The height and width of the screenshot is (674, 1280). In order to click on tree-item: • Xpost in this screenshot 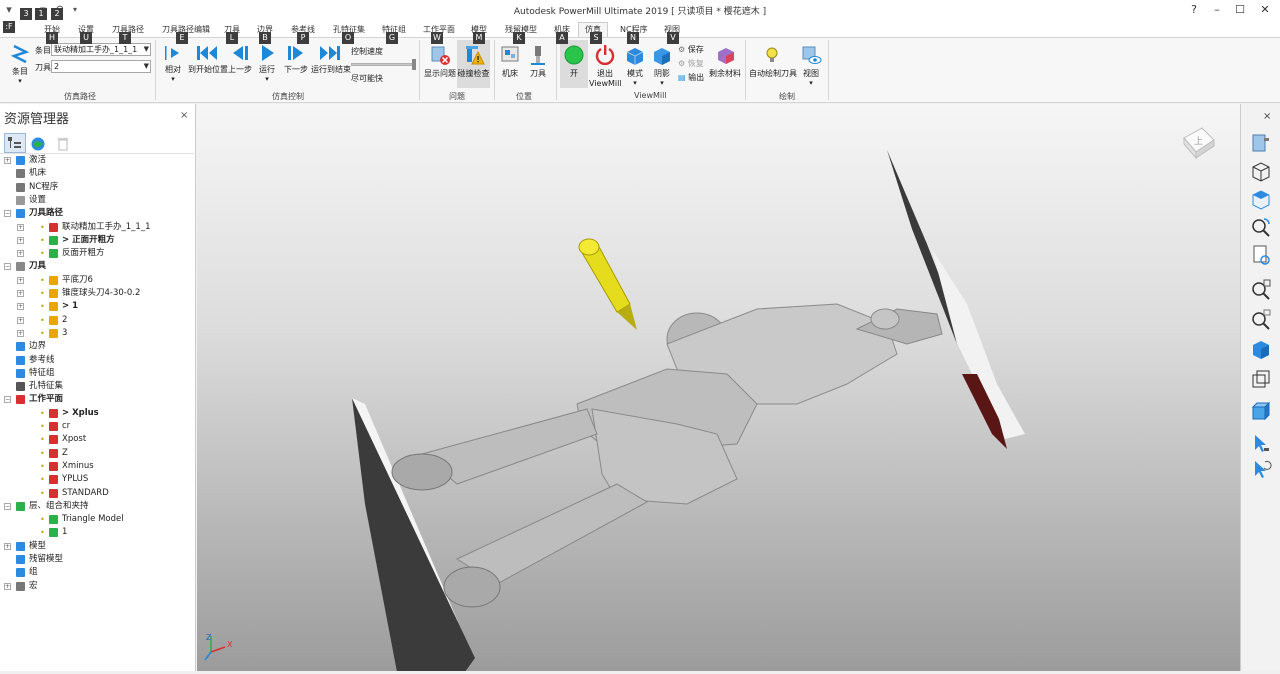, I will do `click(98, 439)`.